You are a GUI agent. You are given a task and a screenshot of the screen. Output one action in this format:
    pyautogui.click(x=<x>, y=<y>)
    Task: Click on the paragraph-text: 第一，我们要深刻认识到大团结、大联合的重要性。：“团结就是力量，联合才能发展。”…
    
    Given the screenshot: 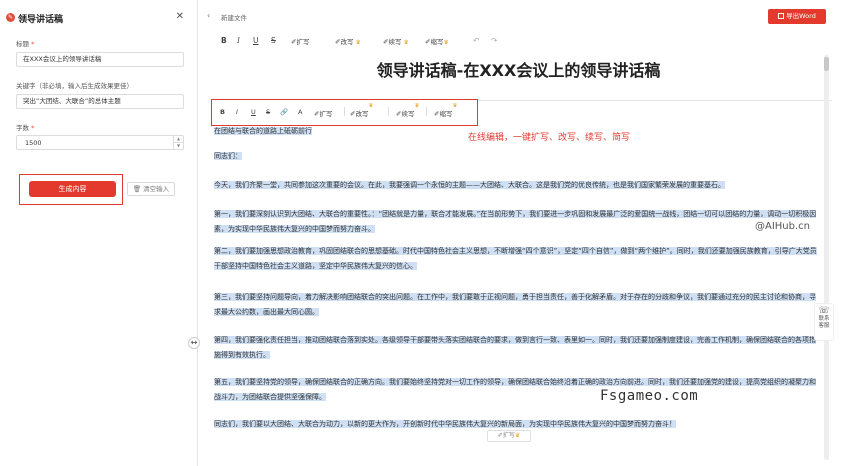 What is the action you would take?
    pyautogui.click(x=515, y=221)
    